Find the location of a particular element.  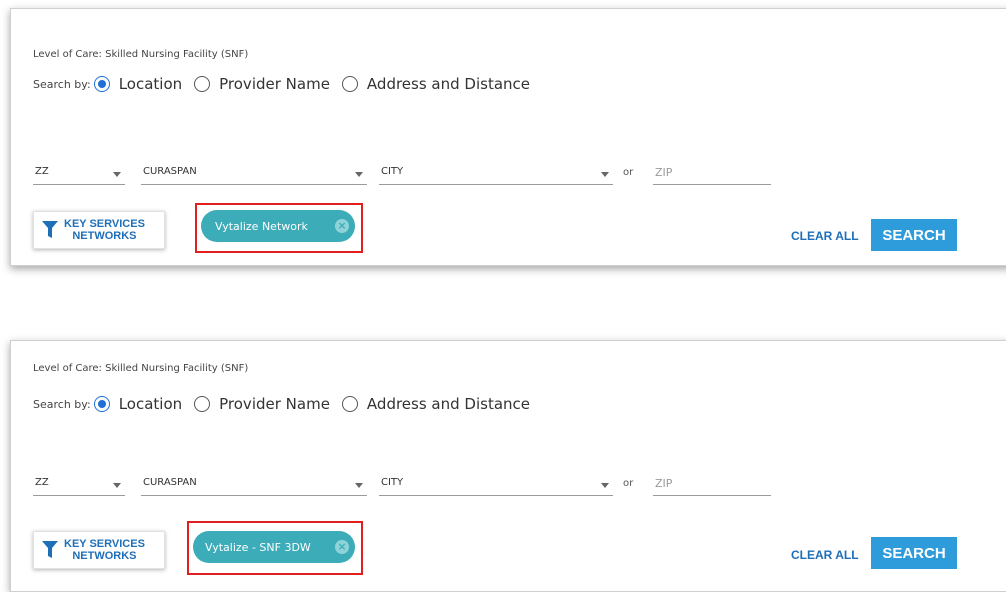

chip-label: Vytalize - SNF 3DW is located at coordinates (258, 547).